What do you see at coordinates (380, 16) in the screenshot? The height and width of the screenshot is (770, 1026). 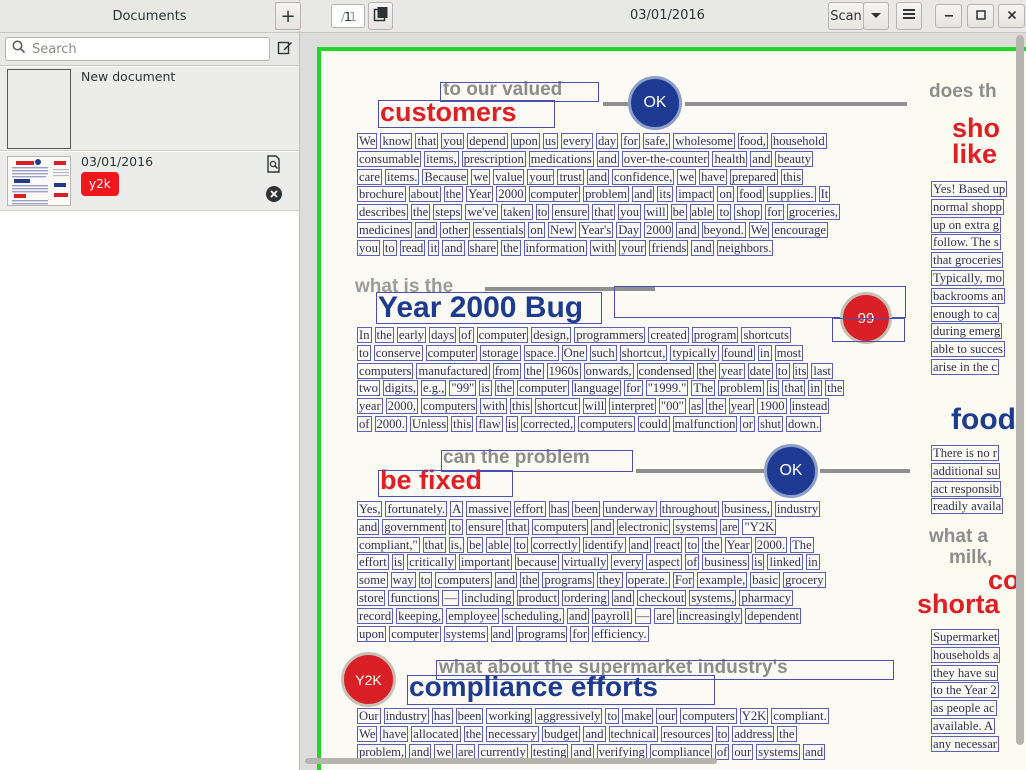 I see `page-layout-button` at bounding box center [380, 16].